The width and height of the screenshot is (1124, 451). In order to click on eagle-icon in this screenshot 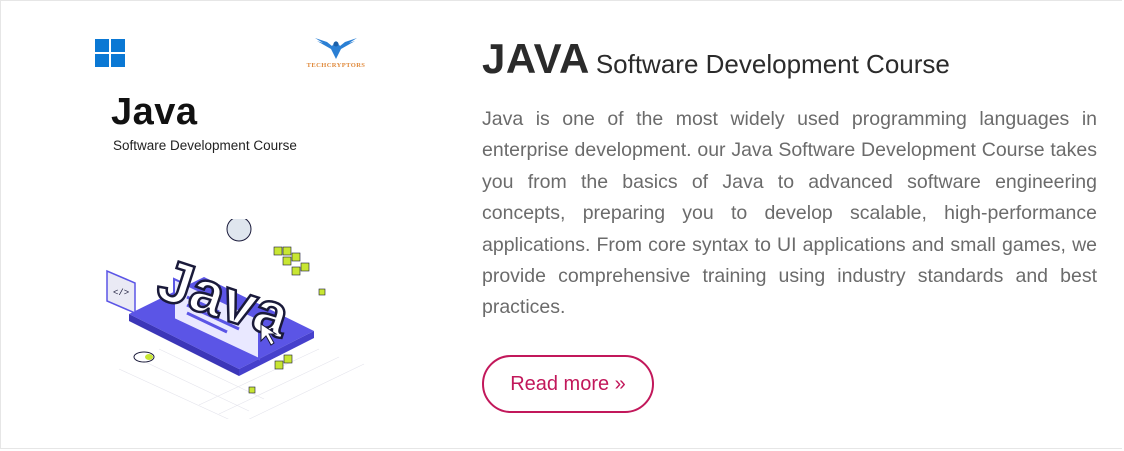, I will do `click(336, 48)`.